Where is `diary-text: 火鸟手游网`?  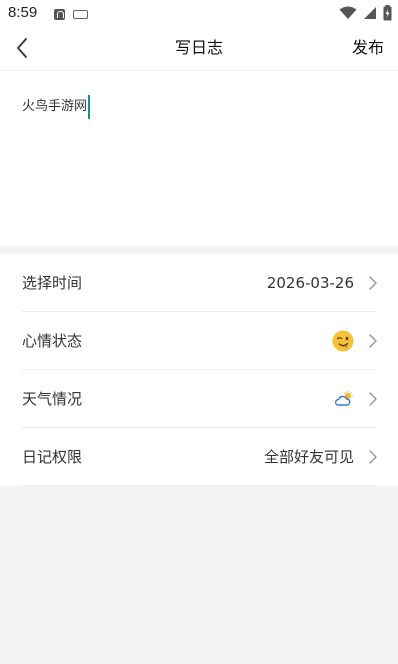
diary-text: 火鸟手游网 is located at coordinates (55, 106).